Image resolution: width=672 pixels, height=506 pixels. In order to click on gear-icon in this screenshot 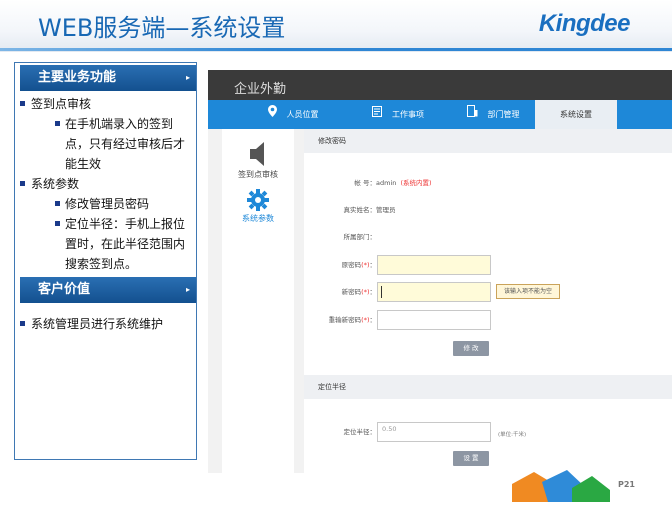, I will do `click(258, 201)`.